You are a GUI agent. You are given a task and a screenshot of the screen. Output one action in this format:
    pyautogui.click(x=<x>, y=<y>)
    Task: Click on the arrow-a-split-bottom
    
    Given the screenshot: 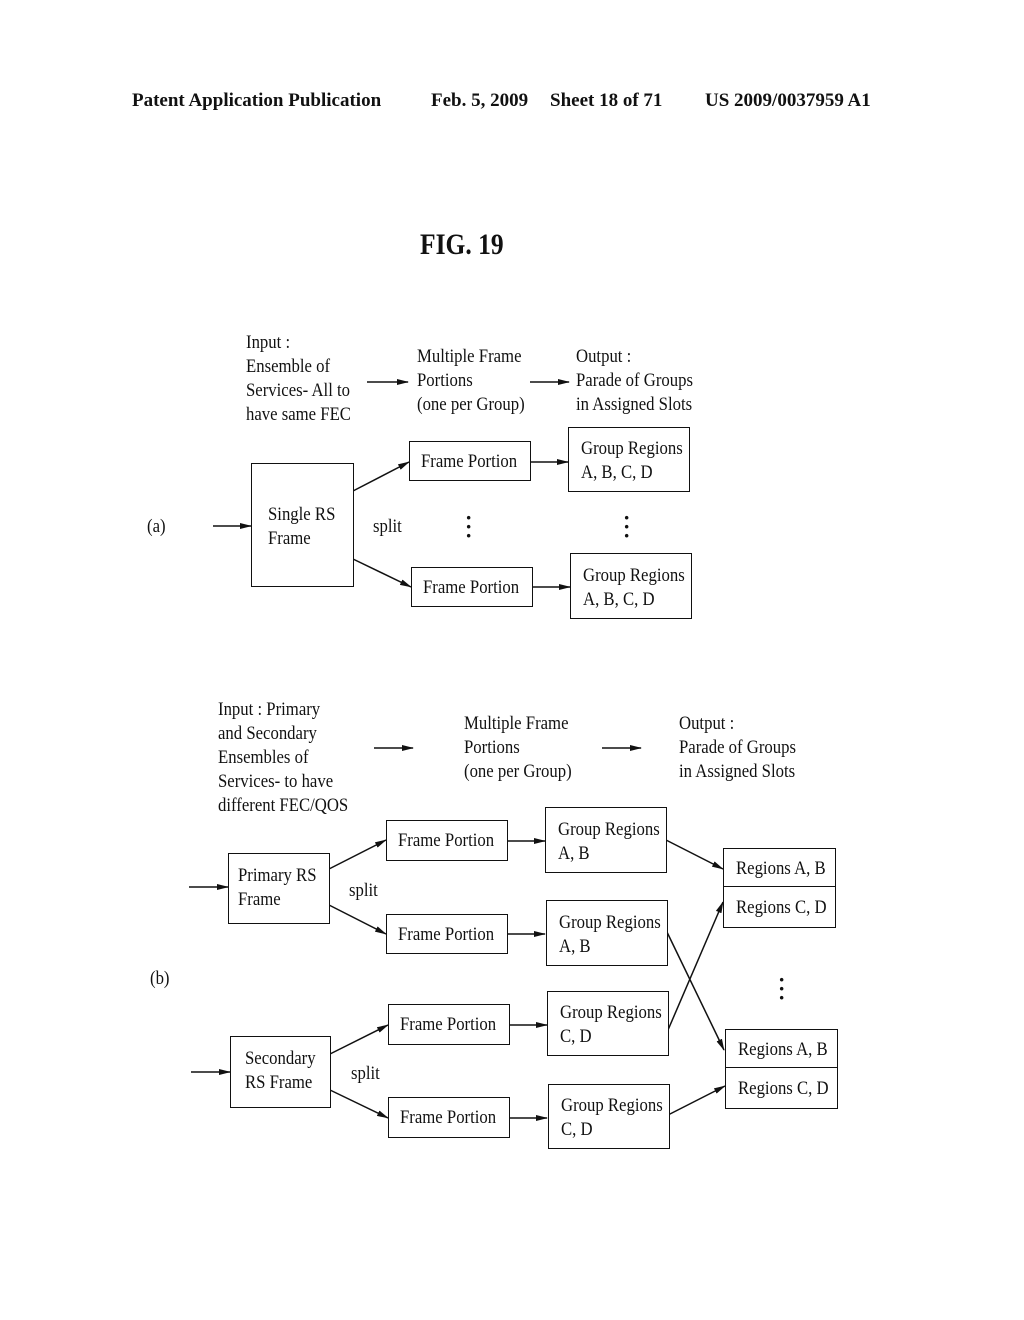 What is the action you would take?
    pyautogui.click(x=382, y=573)
    